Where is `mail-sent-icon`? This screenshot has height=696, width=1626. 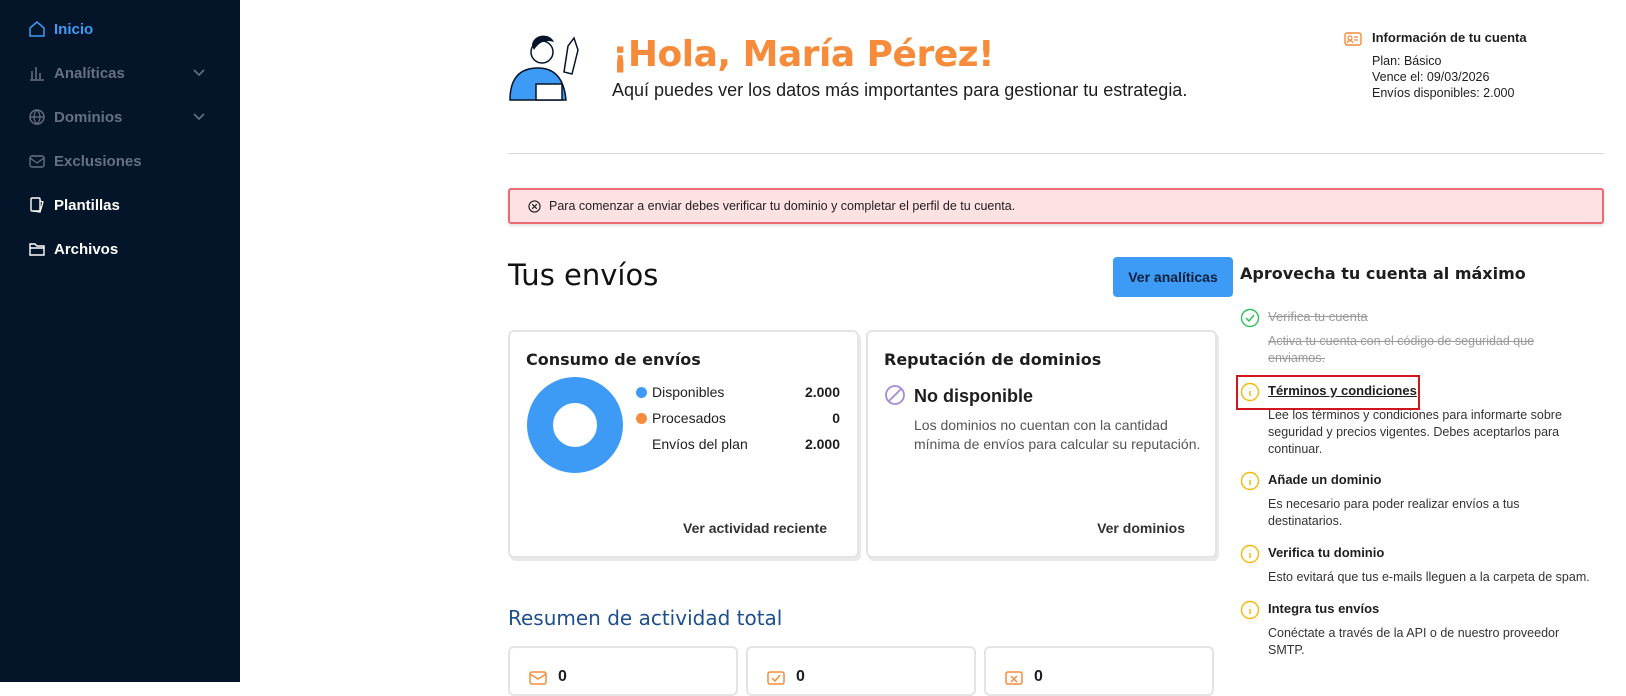 mail-sent-icon is located at coordinates (538, 678).